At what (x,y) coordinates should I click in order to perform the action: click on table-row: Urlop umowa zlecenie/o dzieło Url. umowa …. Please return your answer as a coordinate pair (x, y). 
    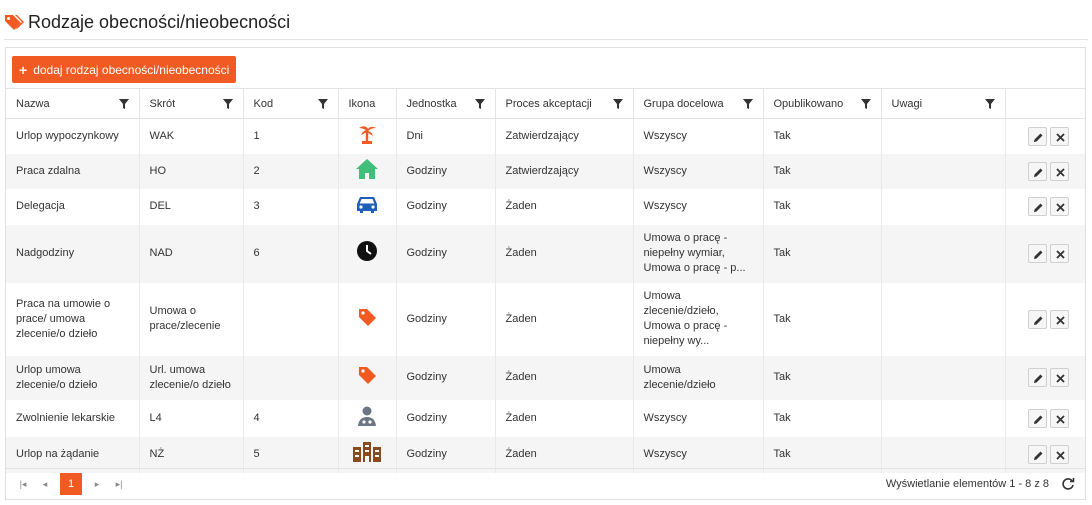
    Looking at the image, I should click on (545, 377).